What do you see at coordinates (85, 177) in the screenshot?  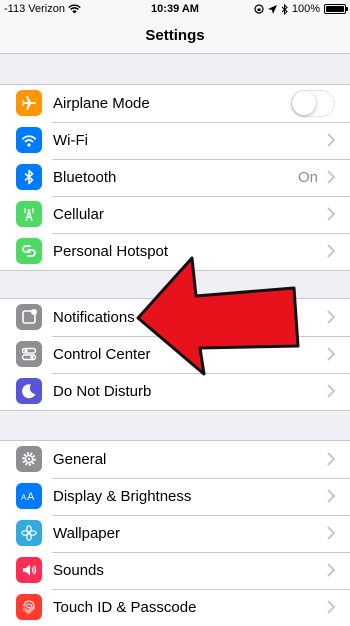 I see `row-label: Bluetooth` at bounding box center [85, 177].